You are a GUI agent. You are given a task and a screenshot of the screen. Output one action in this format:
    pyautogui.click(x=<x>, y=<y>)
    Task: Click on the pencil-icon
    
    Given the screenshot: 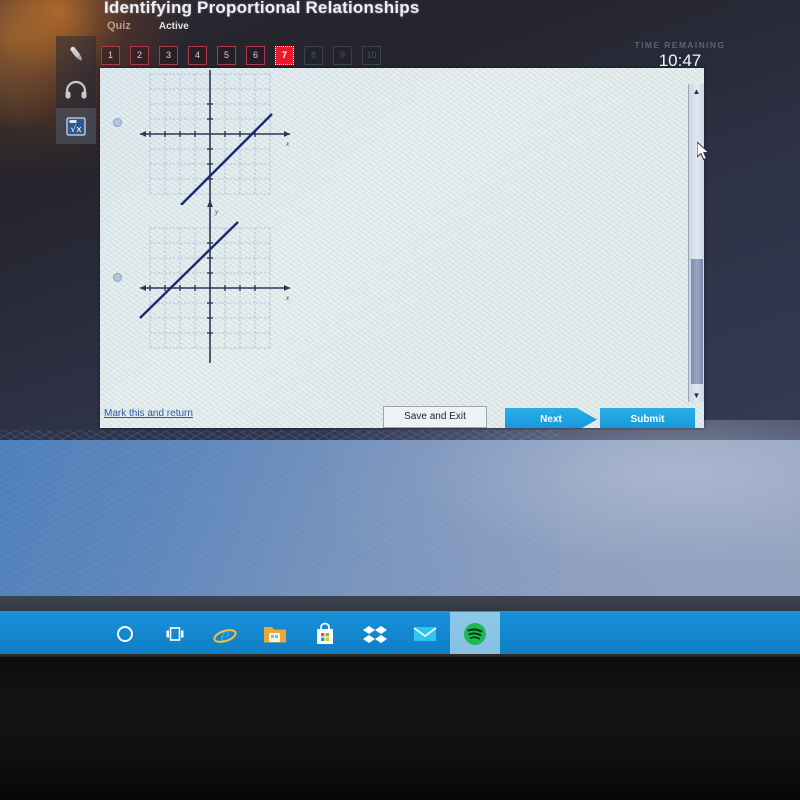 What is the action you would take?
    pyautogui.click(x=76, y=53)
    